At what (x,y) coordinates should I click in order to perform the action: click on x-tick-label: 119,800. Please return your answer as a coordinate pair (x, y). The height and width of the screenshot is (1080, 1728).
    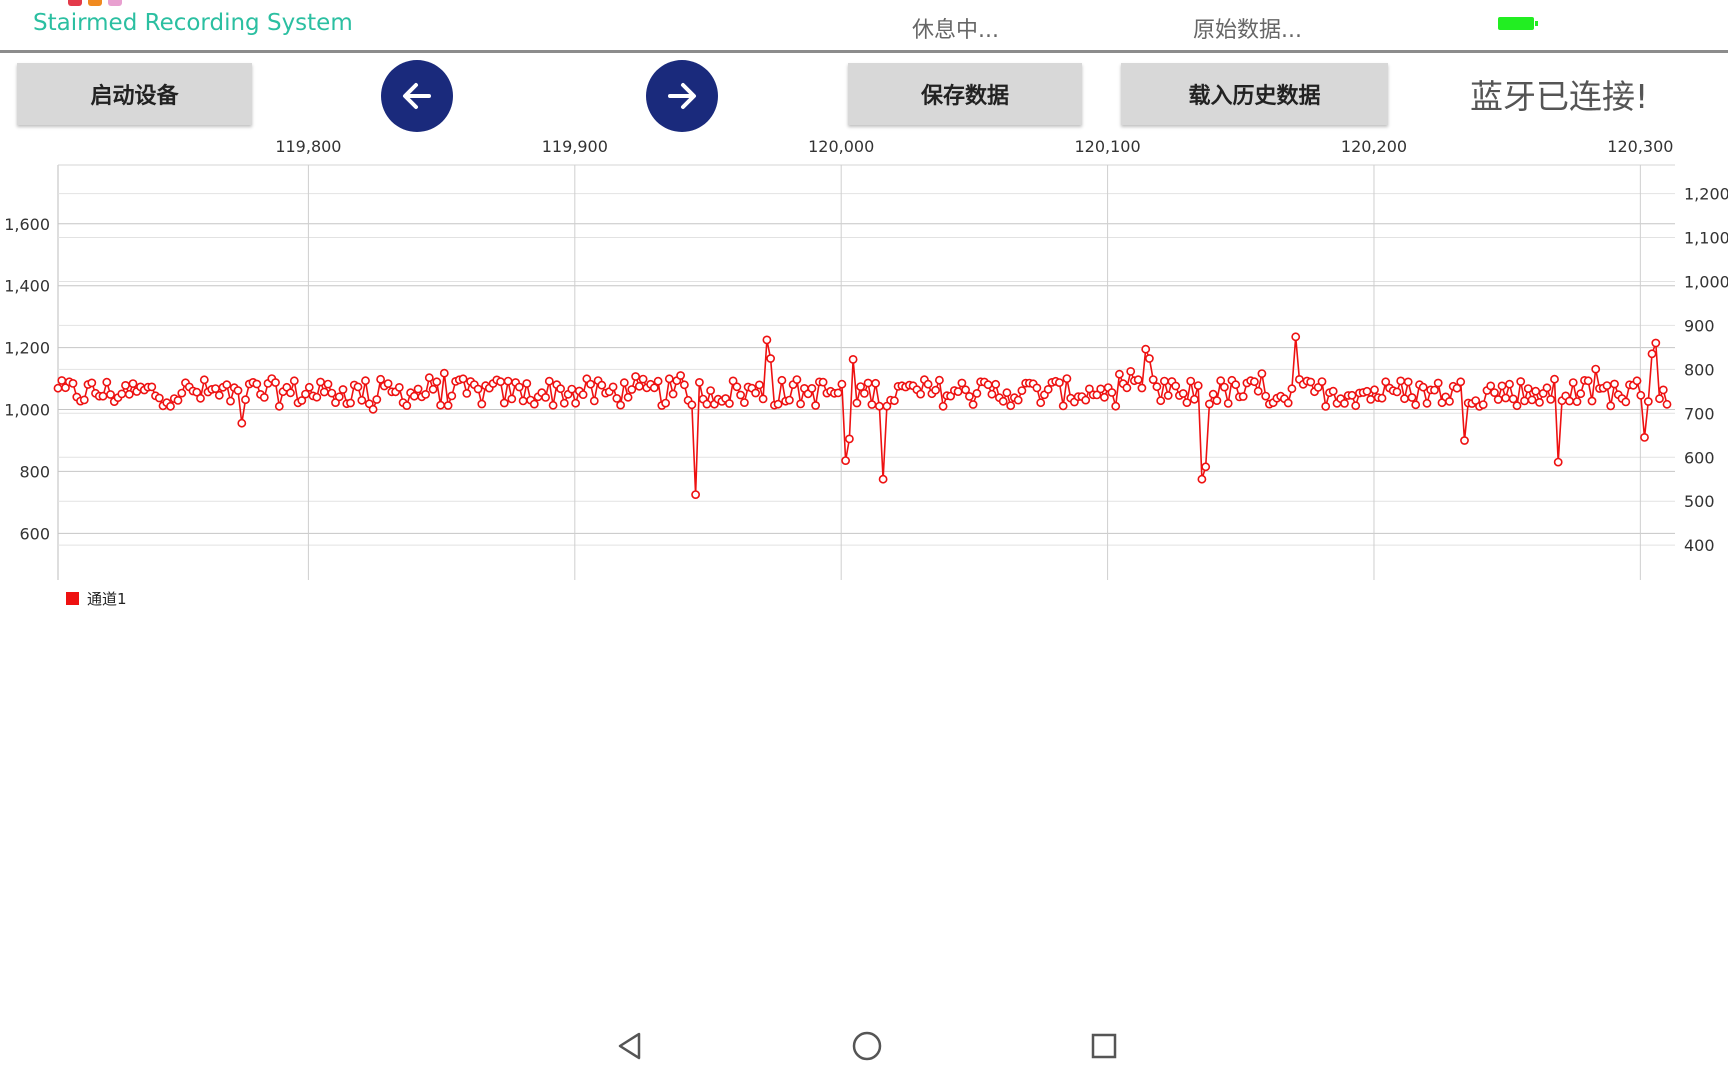
    Looking at the image, I should click on (308, 146).